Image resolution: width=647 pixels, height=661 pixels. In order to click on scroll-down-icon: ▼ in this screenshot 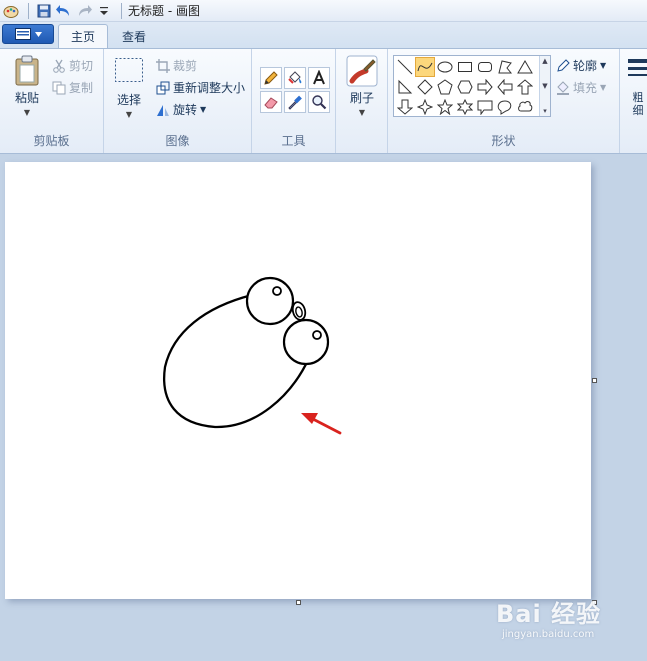, I will do `click(544, 86)`.